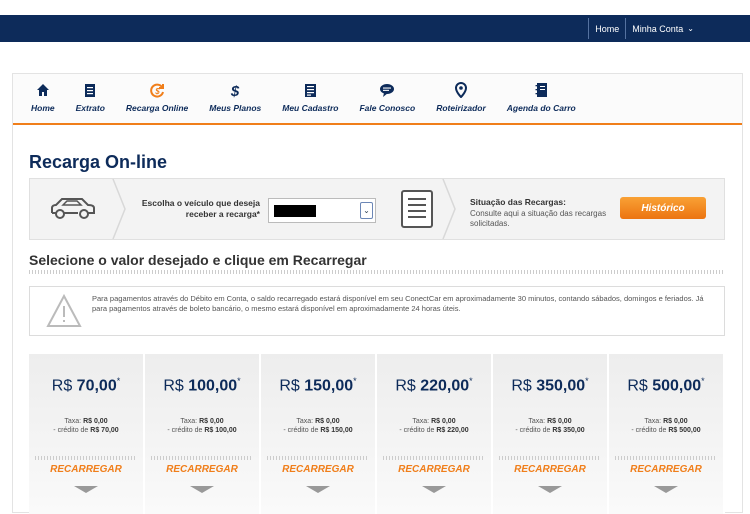  Describe the element at coordinates (568, 430) in the screenshot. I see `credit-value: R$ 350,00` at that location.